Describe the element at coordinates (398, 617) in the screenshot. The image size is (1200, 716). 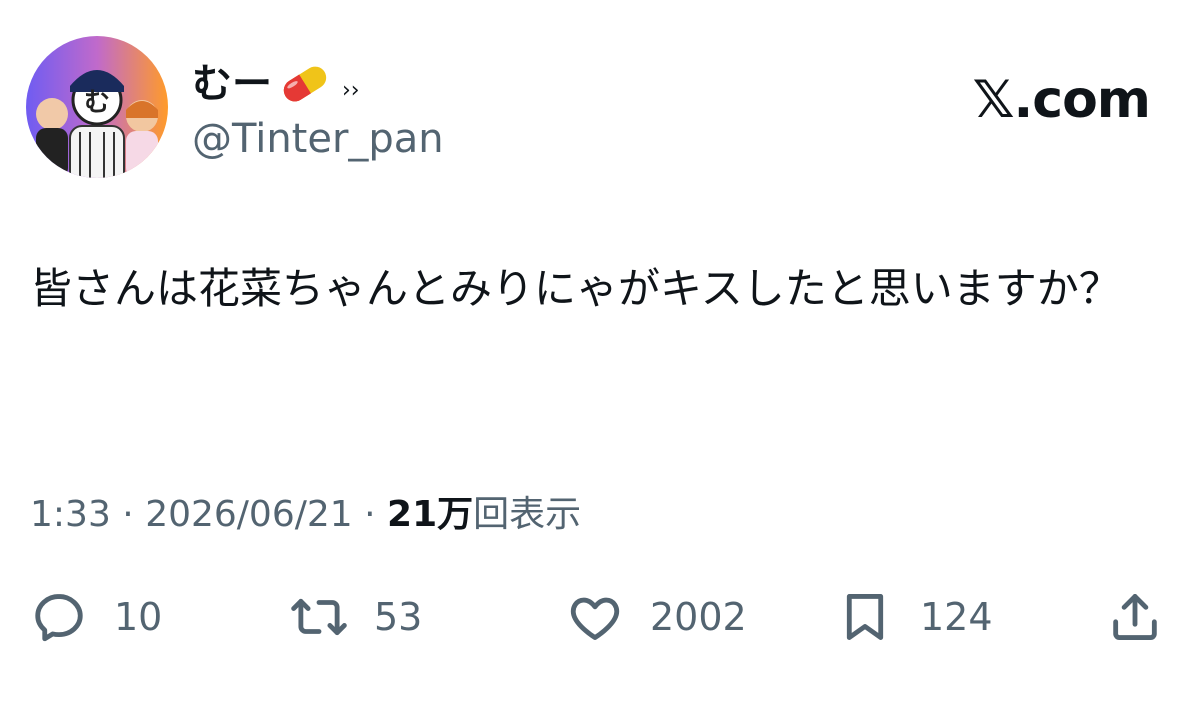
I see `repost-count: 53` at that location.